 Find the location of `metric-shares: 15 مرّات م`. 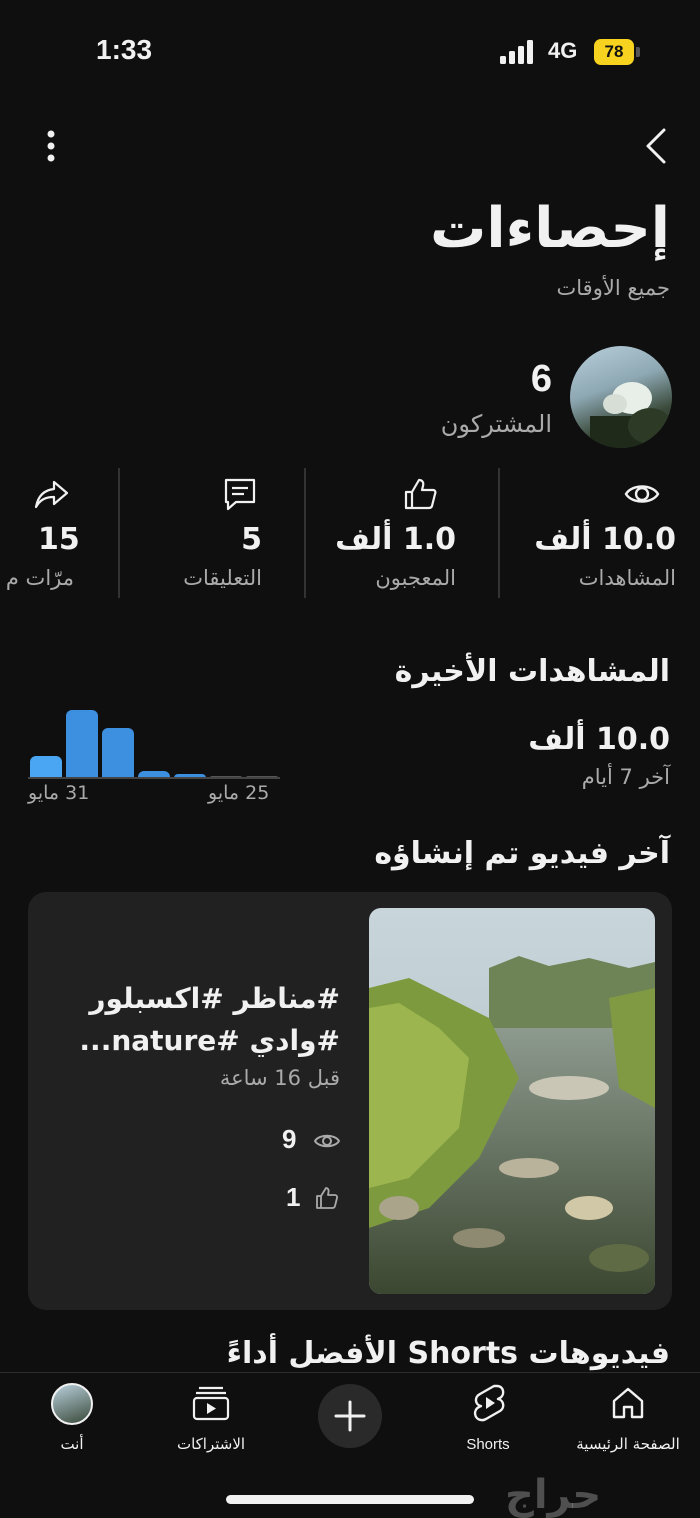

metric-shares: 15 مرّات م is located at coordinates (55, 534).